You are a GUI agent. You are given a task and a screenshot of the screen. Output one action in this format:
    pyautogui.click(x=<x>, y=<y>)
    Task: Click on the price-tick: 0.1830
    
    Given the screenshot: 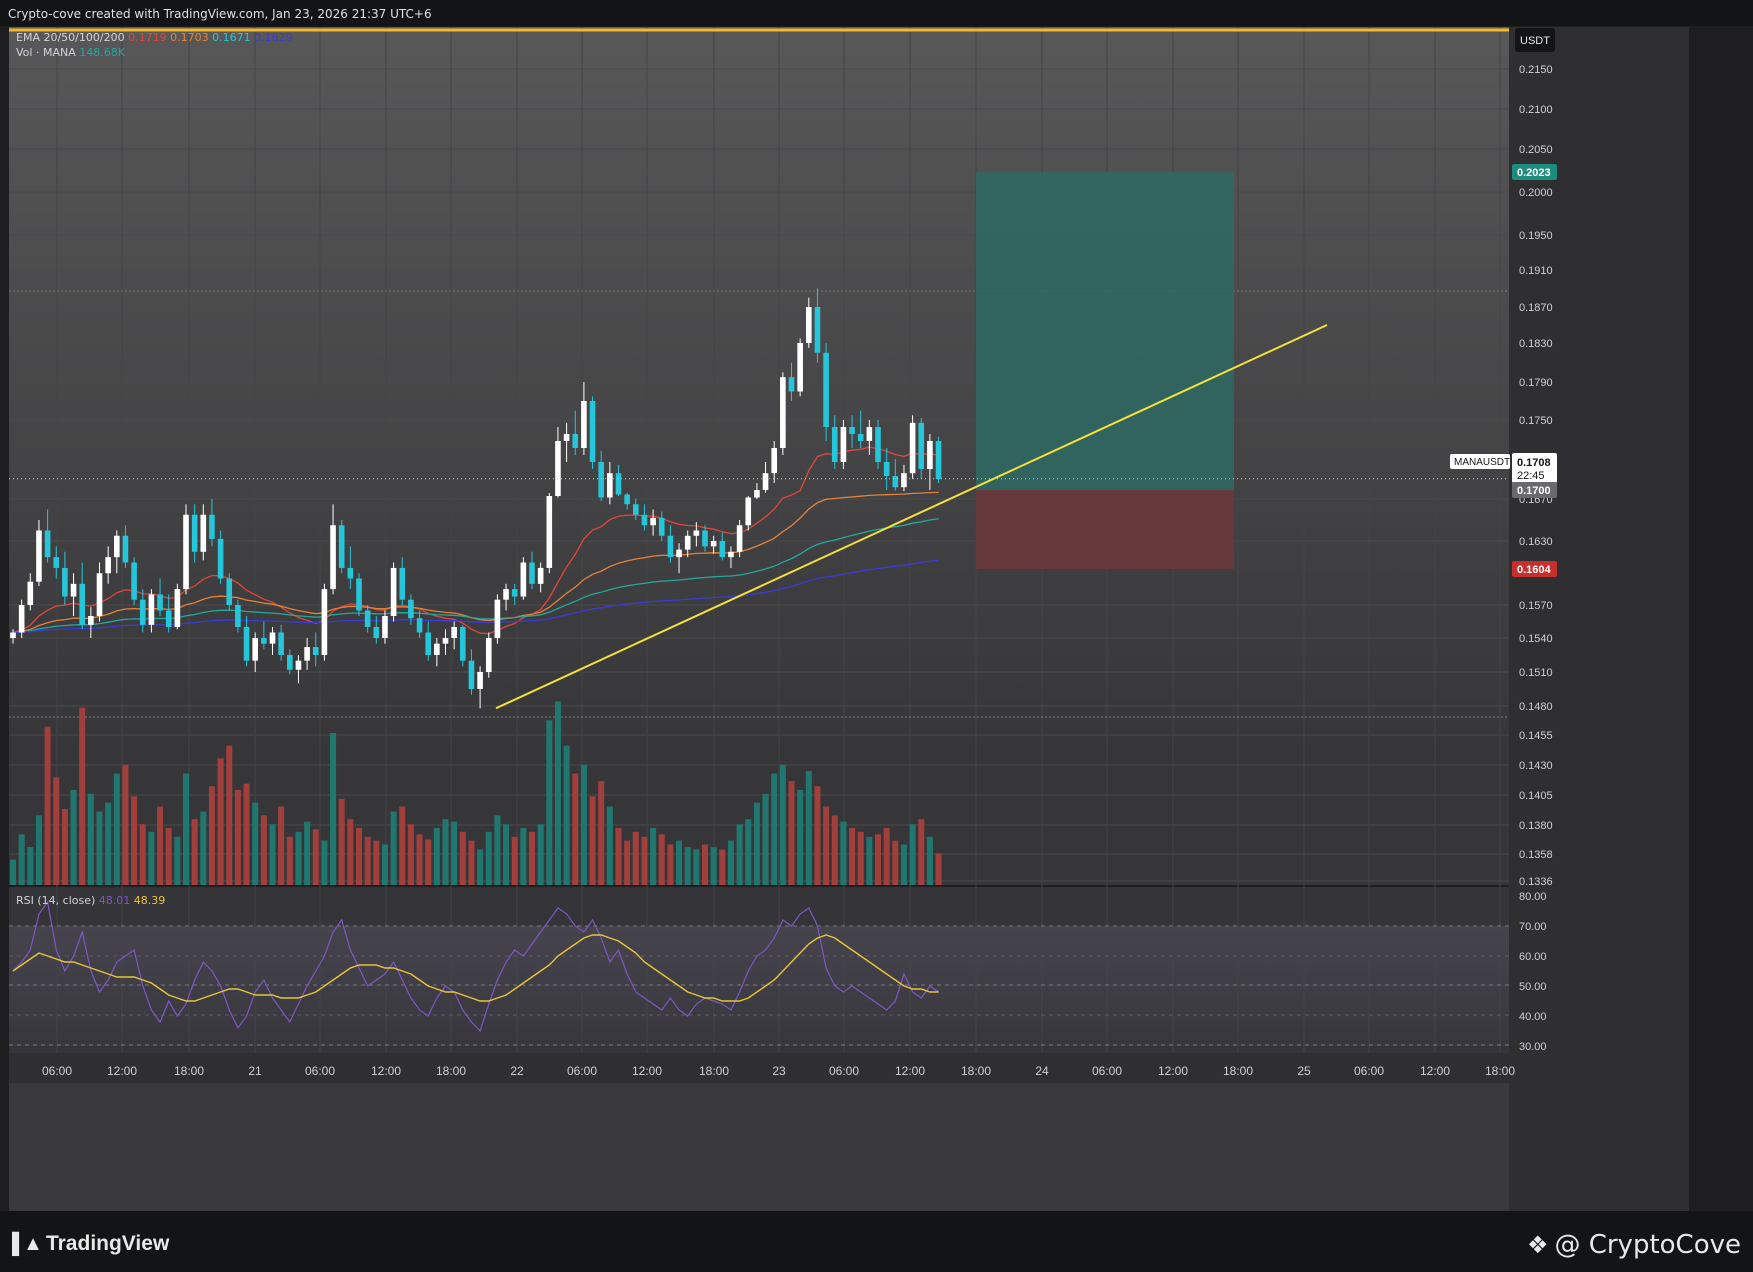 What is the action you would take?
    pyautogui.click(x=1536, y=344)
    